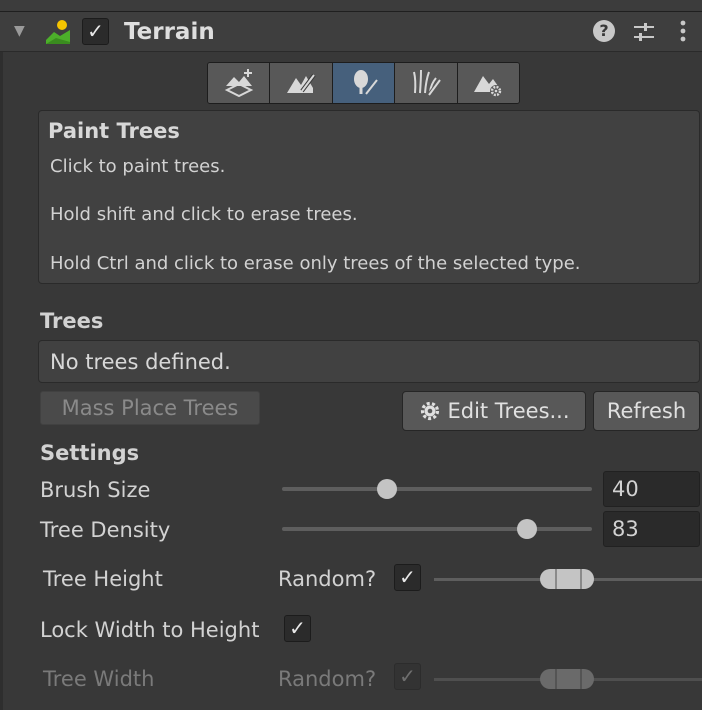 The image size is (702, 710). Describe the element at coordinates (103, 579) in the screenshot. I see `tree-height-label: Tree Height` at that location.